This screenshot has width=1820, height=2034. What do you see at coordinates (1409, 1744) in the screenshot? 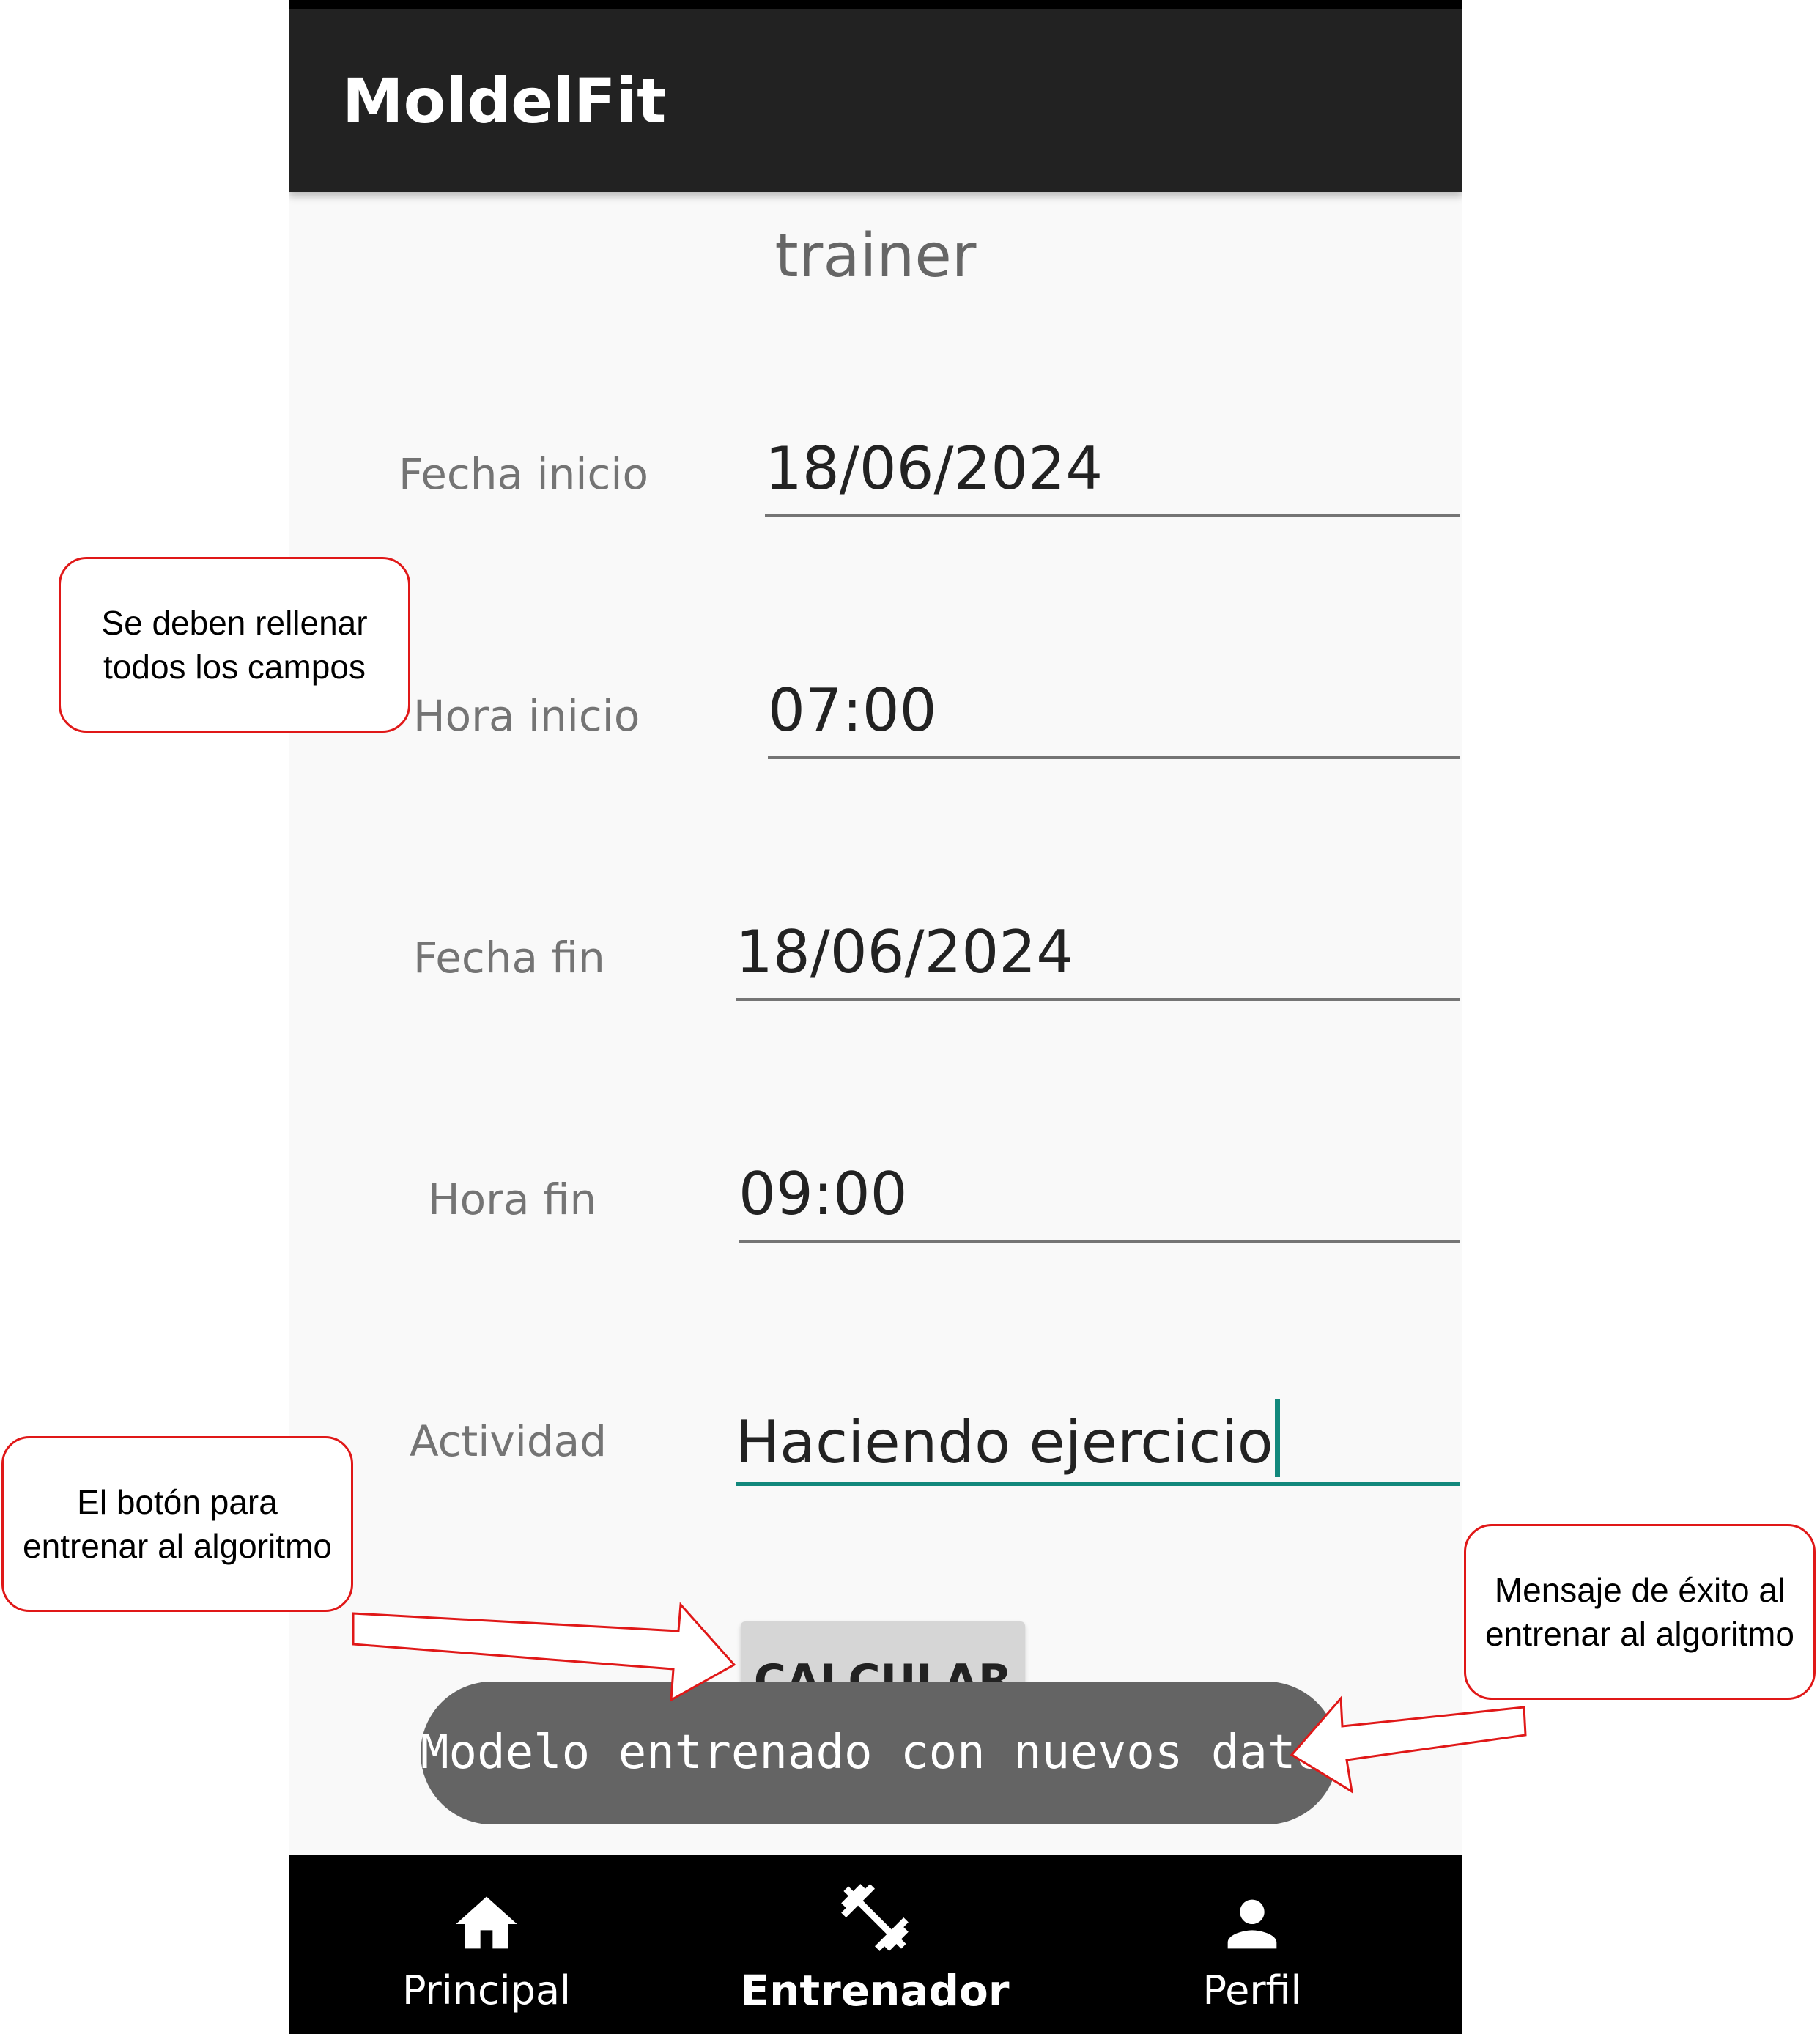
I see `arrow-to-toast-icon` at bounding box center [1409, 1744].